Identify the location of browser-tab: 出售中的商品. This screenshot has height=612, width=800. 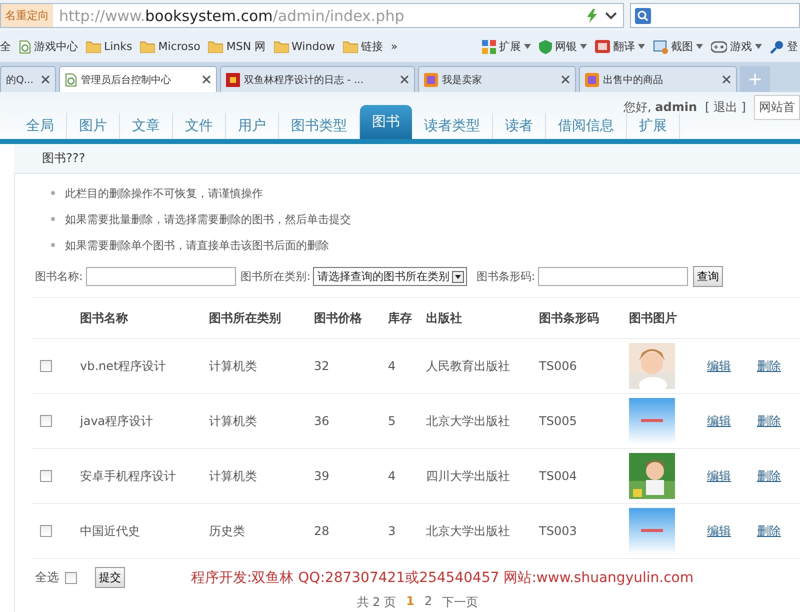
(658, 79).